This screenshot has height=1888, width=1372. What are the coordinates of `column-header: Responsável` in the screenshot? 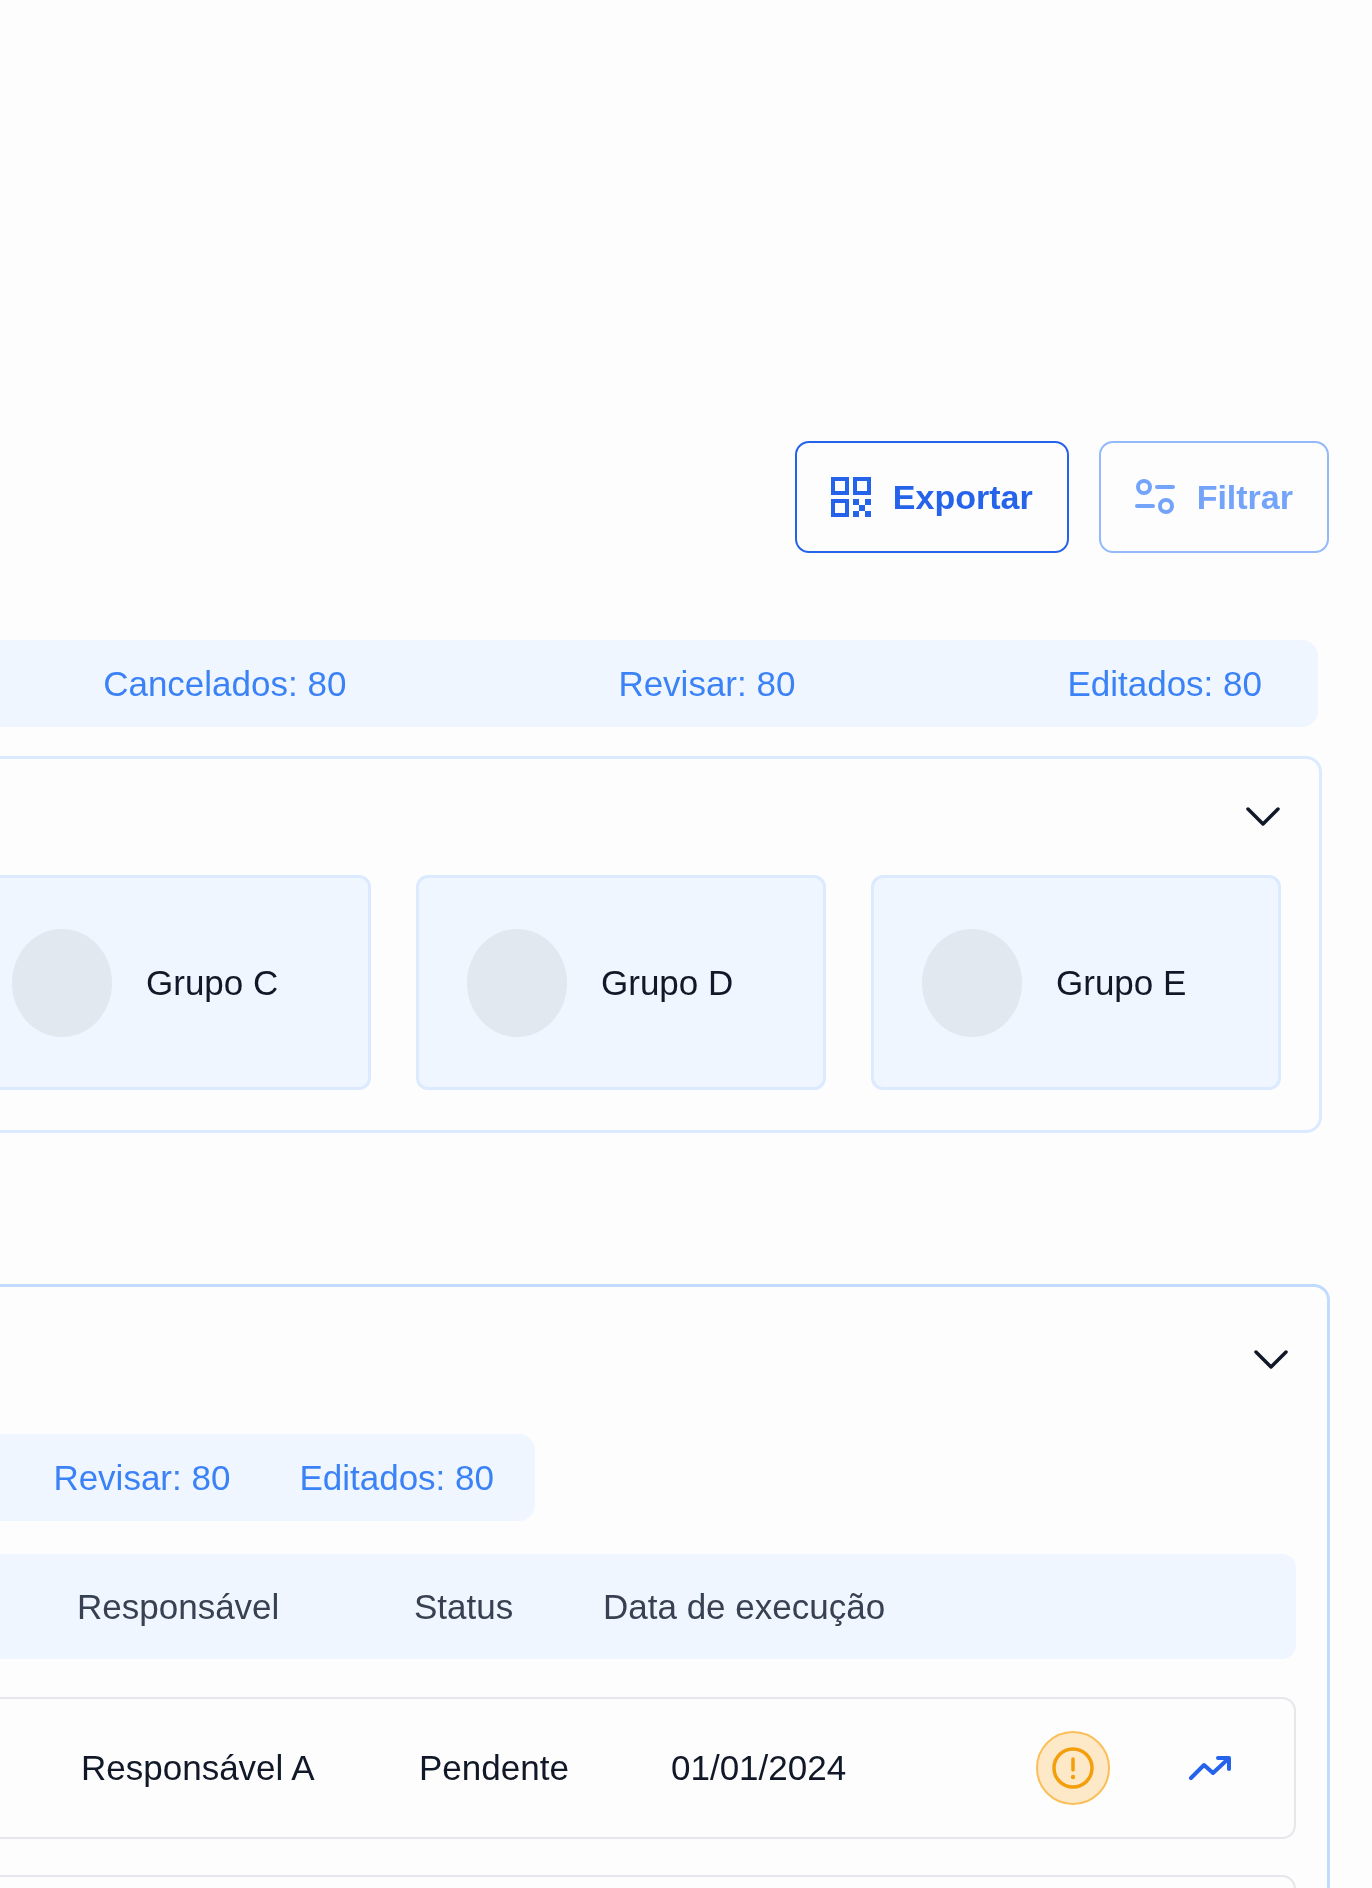 It's located at (179, 1606).